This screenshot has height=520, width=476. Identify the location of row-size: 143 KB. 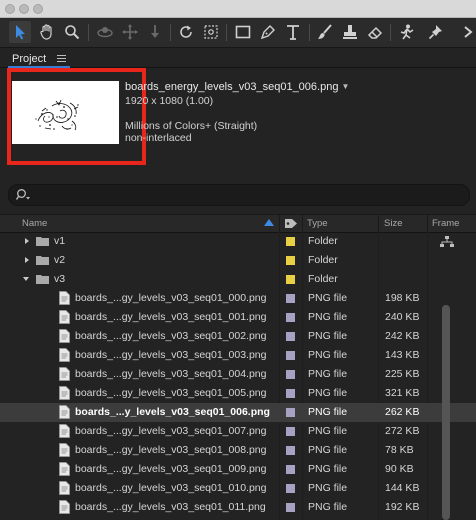
(402, 355).